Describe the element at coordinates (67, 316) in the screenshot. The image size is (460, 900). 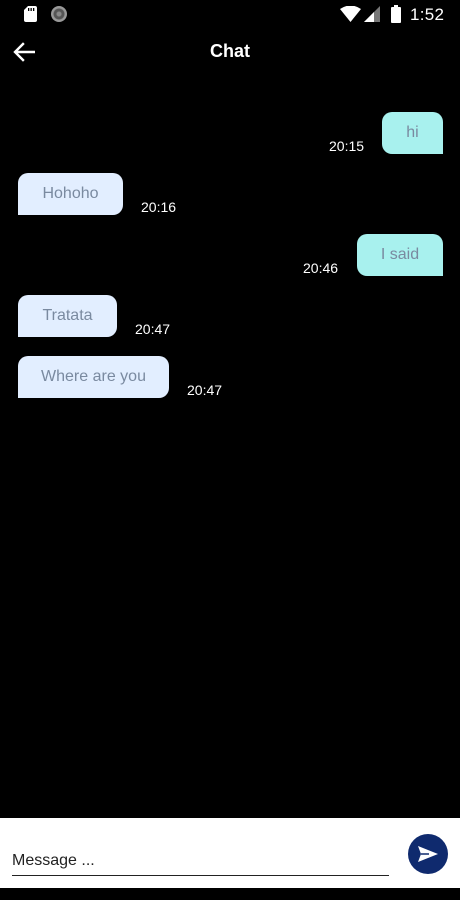
I see `message-bubble: Tratata` at that location.